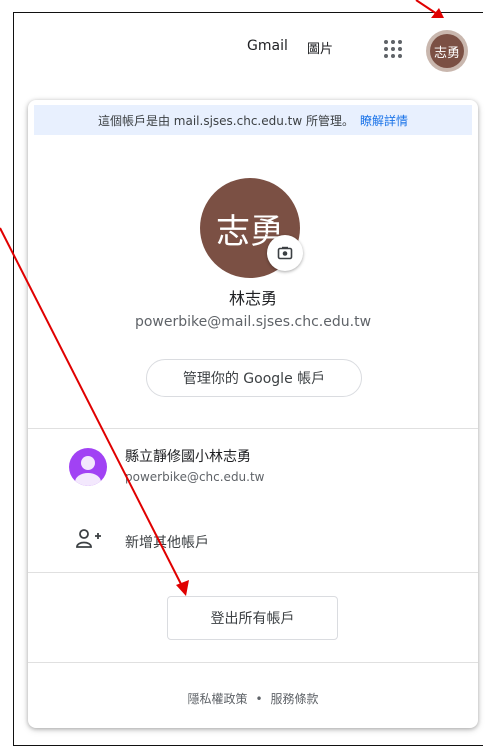  I want to click on privacy-link: 隱私權政策, so click(217, 699).